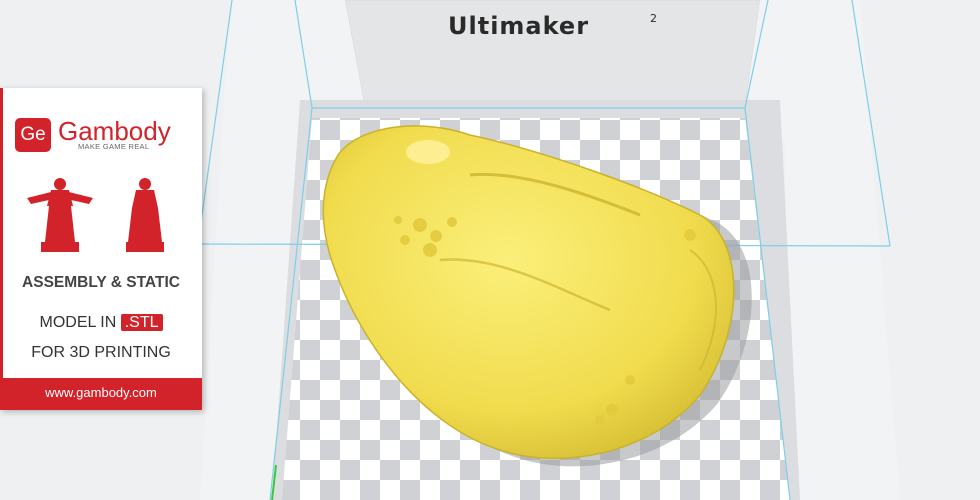 The width and height of the screenshot is (980, 500). I want to click on stl-format-badge: .STL, so click(141, 322).